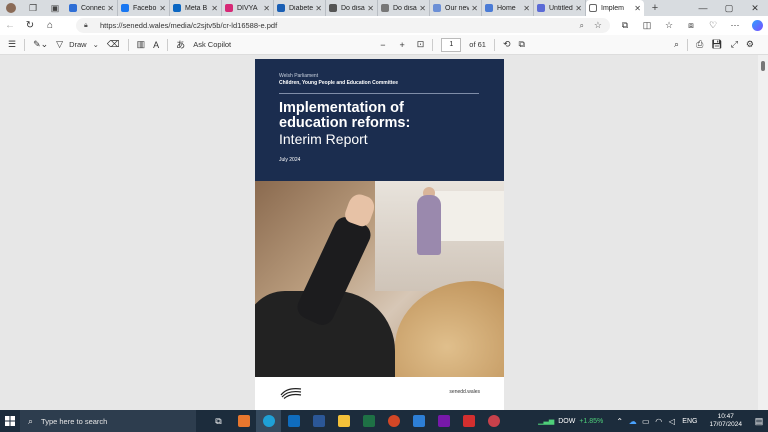  Describe the element at coordinates (10, 25) in the screenshot. I see `back-icon: ←` at that location.